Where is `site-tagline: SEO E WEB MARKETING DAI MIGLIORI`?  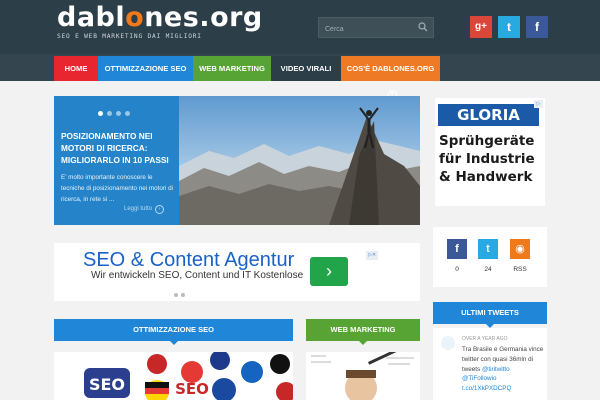 site-tagline: SEO E WEB MARKETING DAI MIGLIORI is located at coordinates (129, 36).